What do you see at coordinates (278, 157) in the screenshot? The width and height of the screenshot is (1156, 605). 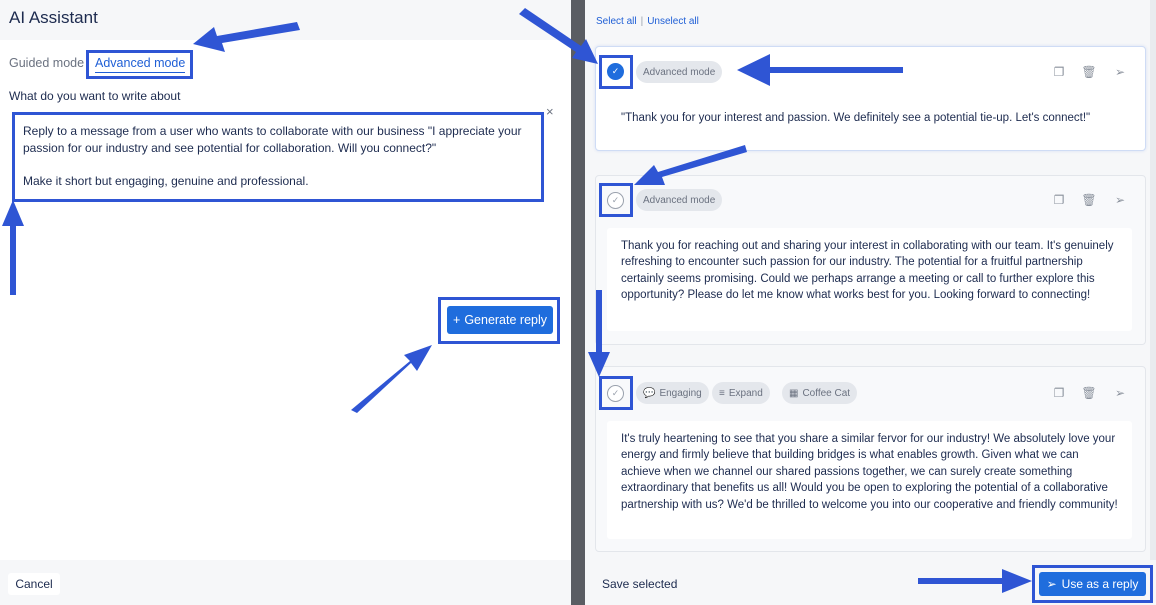 I see `highlight-prompt-box` at bounding box center [278, 157].